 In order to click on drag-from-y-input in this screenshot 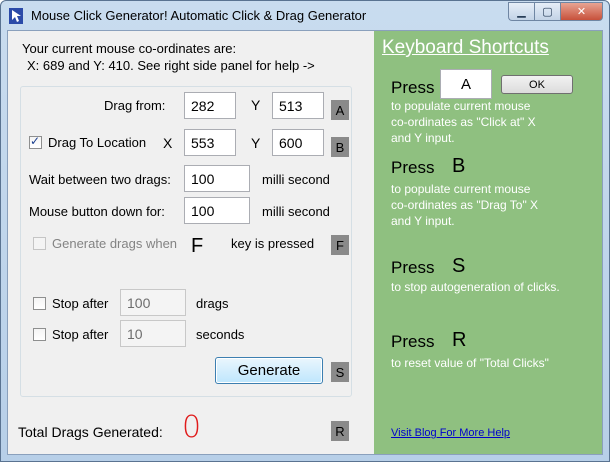, I will do `click(298, 105)`.